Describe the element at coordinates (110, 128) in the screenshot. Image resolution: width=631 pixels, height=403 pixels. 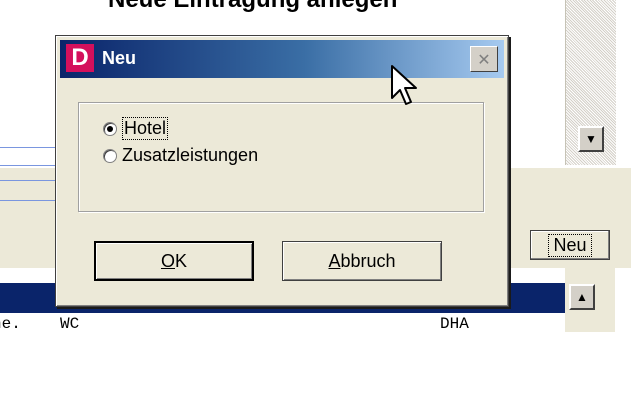
I see `radio-checked-icon` at that location.